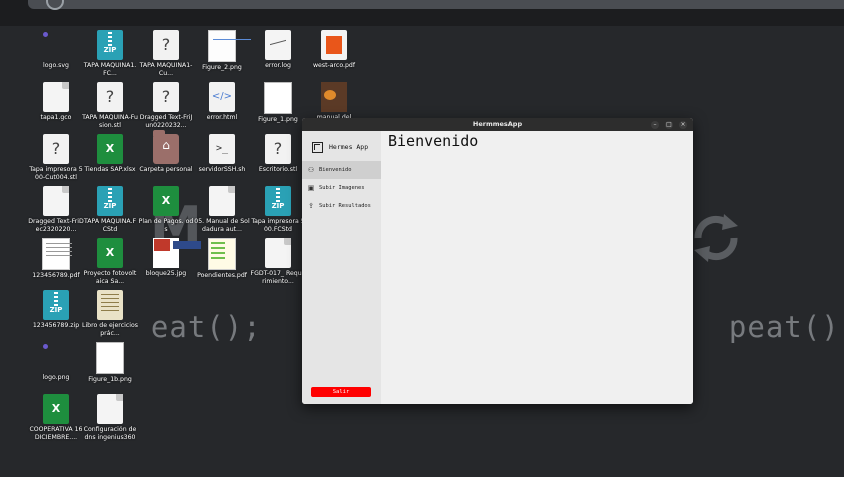 This screenshot has width=844, height=477. I want to click on window-title: HermmesApp, so click(497, 124).